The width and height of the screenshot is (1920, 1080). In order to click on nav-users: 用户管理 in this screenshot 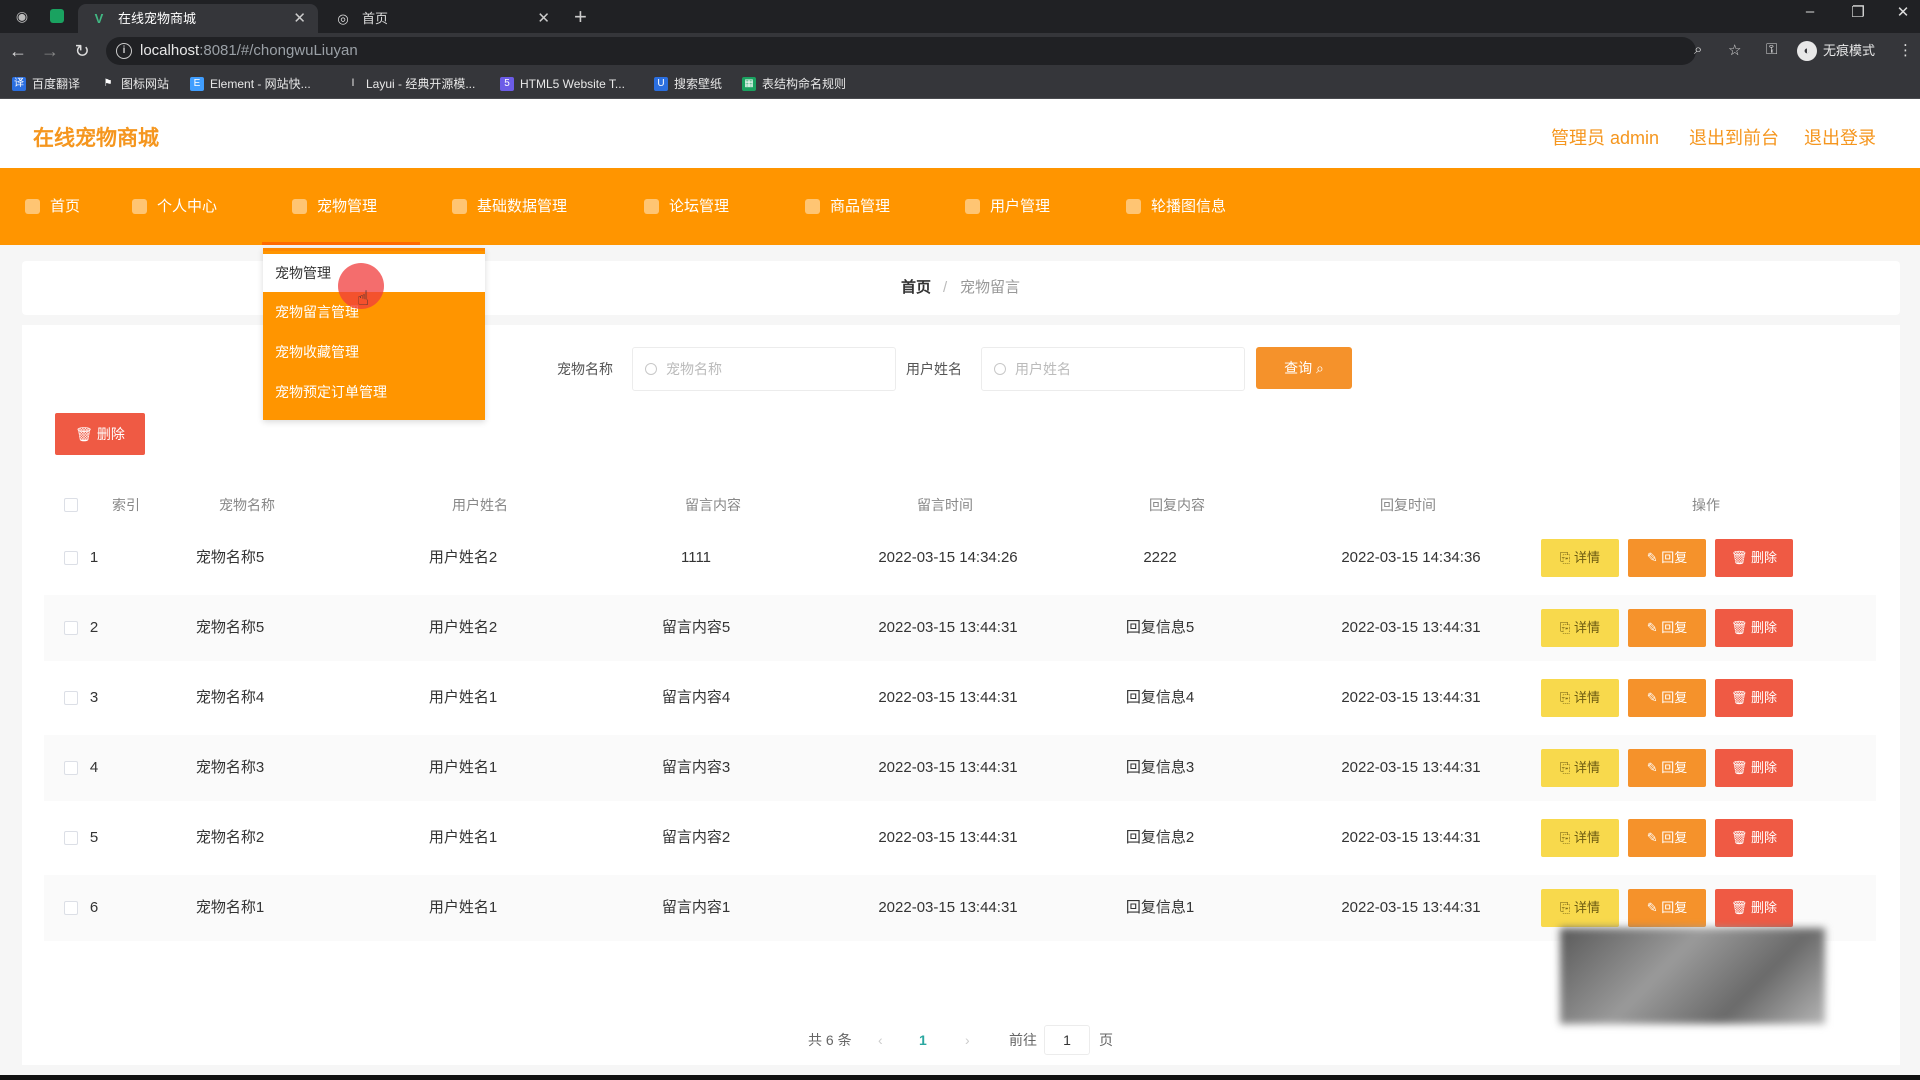, I will do `click(1007, 206)`.